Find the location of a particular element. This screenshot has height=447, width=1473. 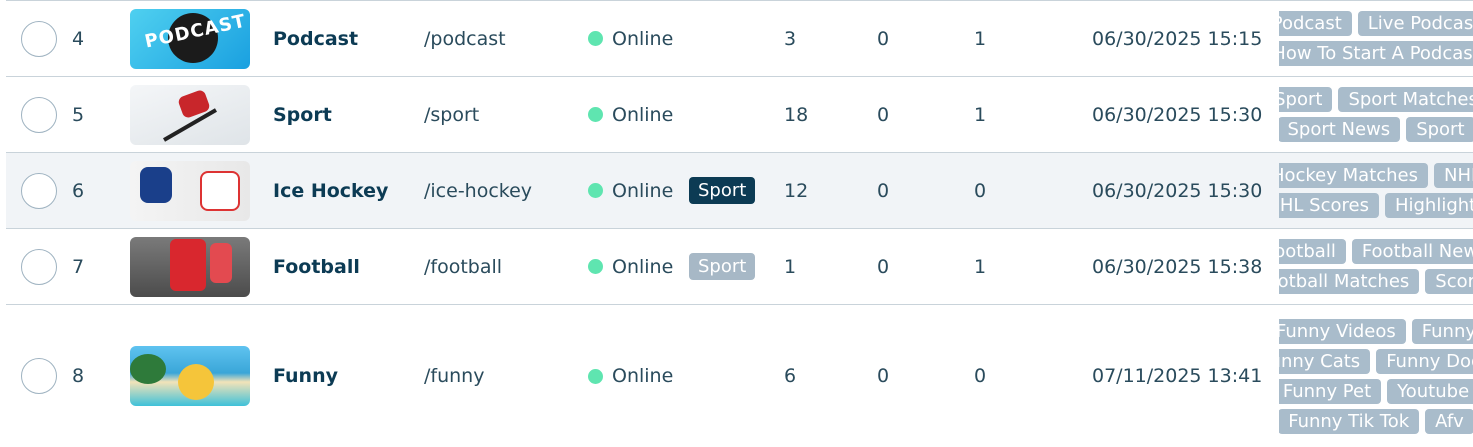

tag: Sport News is located at coordinates (1340, 129).